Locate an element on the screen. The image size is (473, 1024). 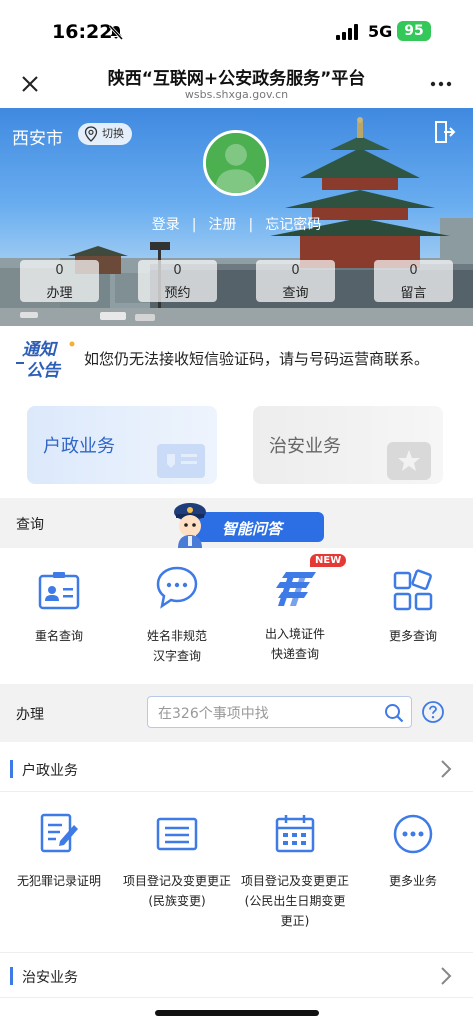
avatar is located at coordinates (236, 163).